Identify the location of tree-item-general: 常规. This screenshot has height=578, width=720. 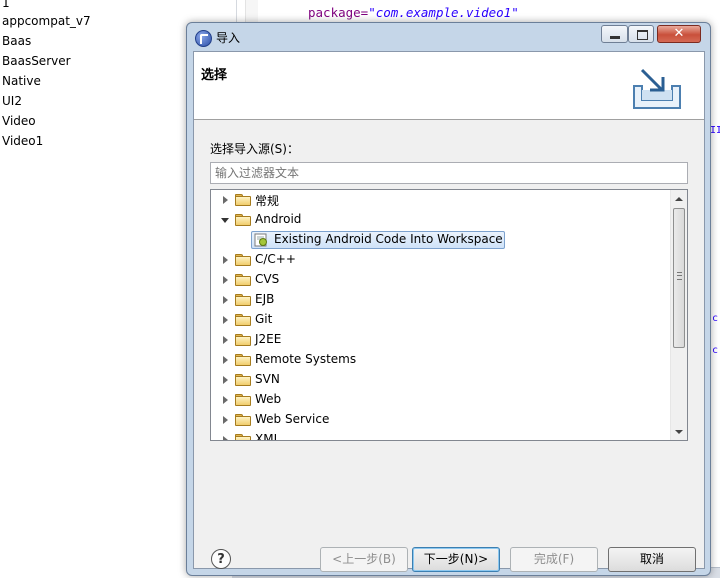
(441, 200).